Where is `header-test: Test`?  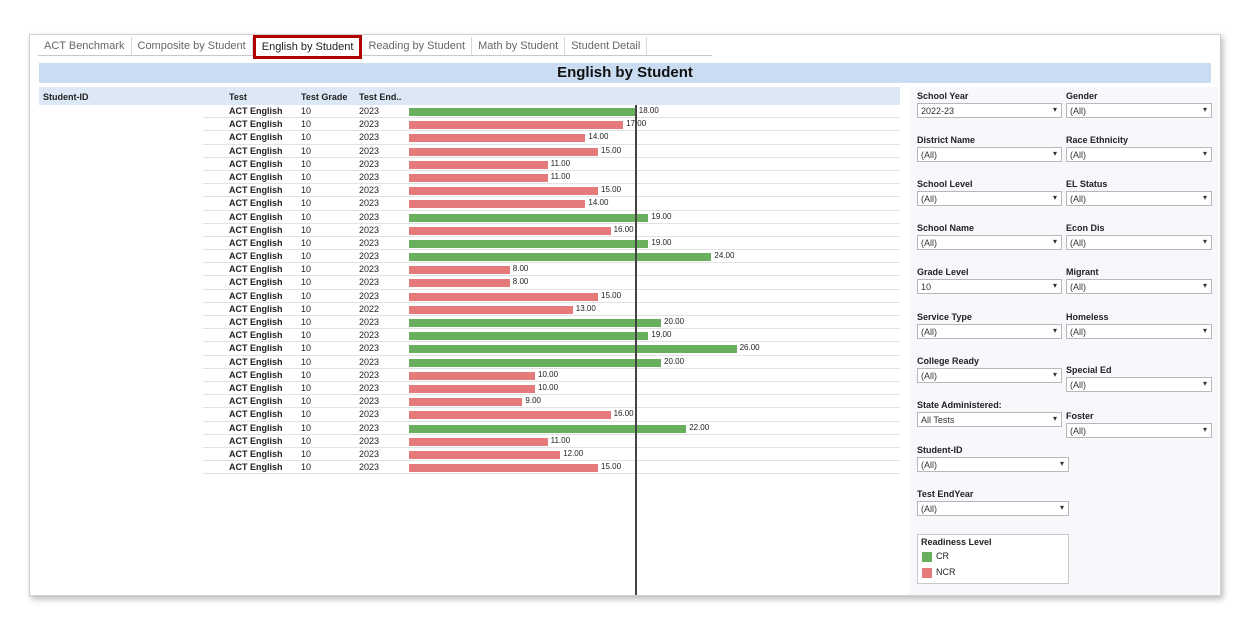 header-test: Test is located at coordinates (238, 97).